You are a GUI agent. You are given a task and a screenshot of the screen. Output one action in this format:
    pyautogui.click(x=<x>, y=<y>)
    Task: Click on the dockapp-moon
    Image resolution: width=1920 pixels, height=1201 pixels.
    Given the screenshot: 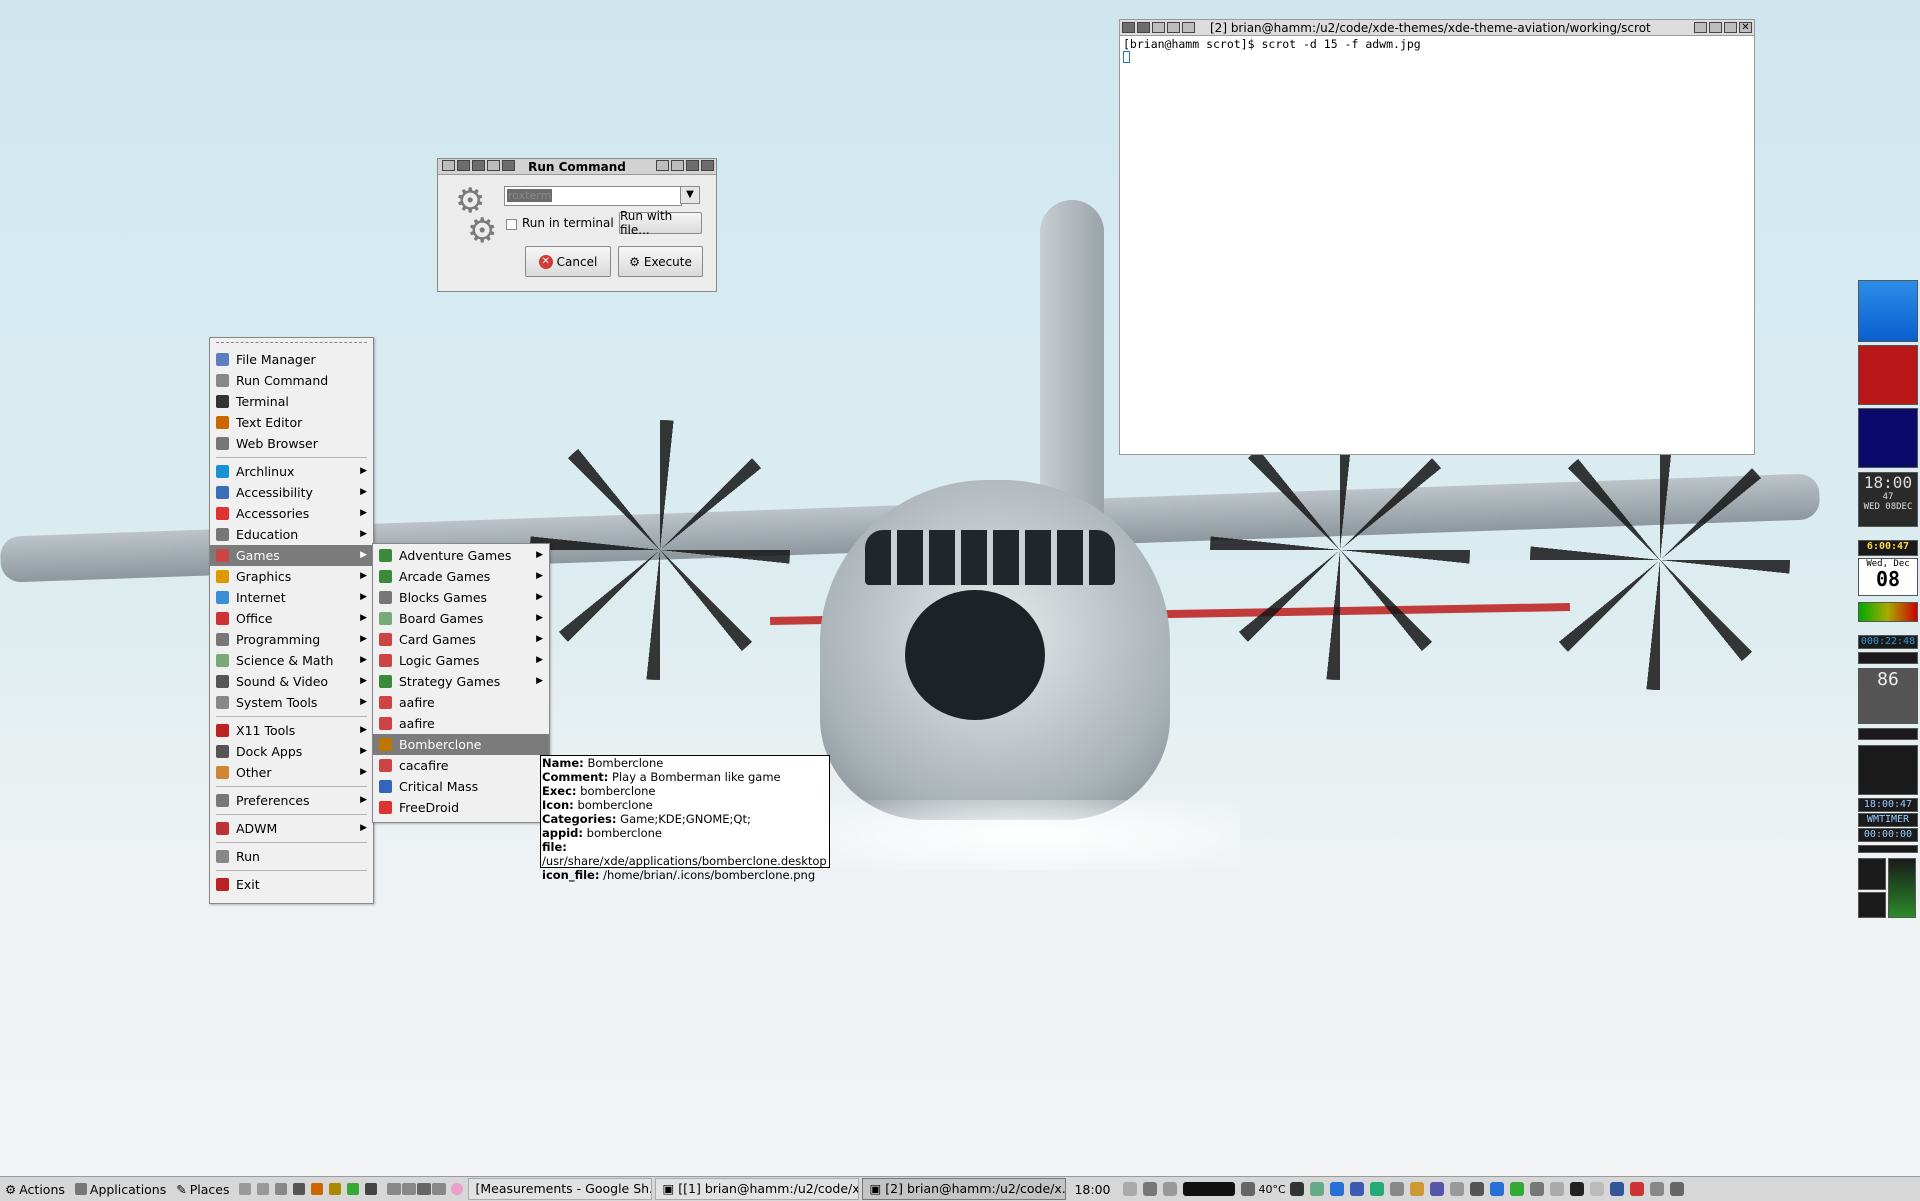 What is the action you would take?
    pyautogui.click(x=1888, y=438)
    